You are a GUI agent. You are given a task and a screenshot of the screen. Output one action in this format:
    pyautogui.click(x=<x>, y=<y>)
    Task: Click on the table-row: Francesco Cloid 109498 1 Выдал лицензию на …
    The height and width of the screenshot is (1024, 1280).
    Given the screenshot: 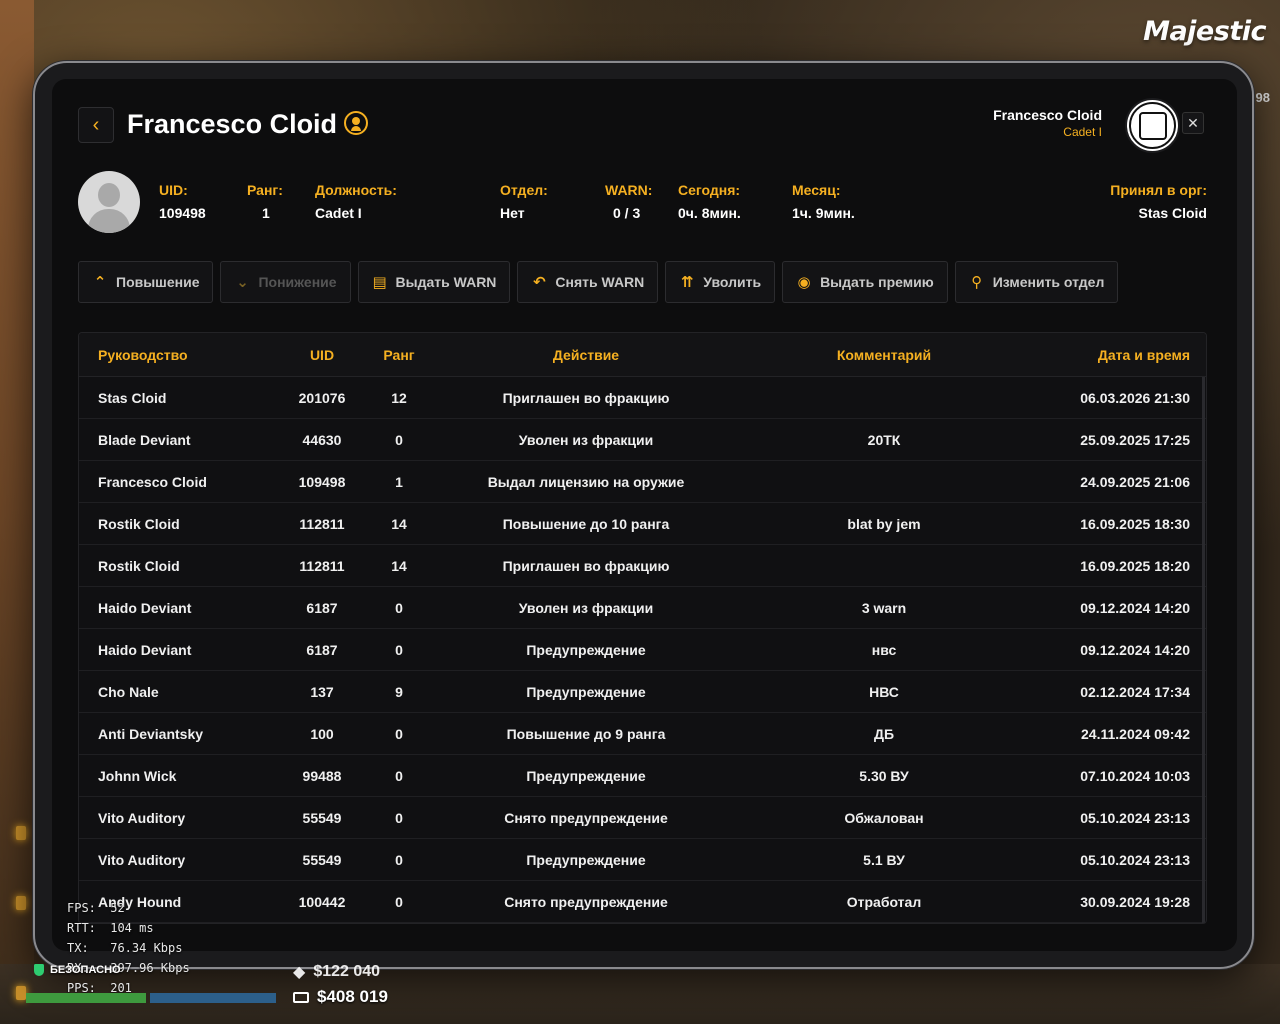 What is the action you would take?
    pyautogui.click(x=642, y=482)
    